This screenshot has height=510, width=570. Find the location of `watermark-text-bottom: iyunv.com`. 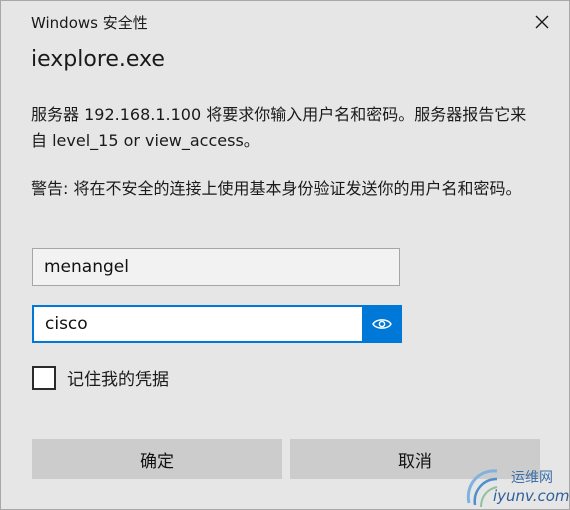

watermark-text-bottom: iyunv.com is located at coordinates (531, 496).